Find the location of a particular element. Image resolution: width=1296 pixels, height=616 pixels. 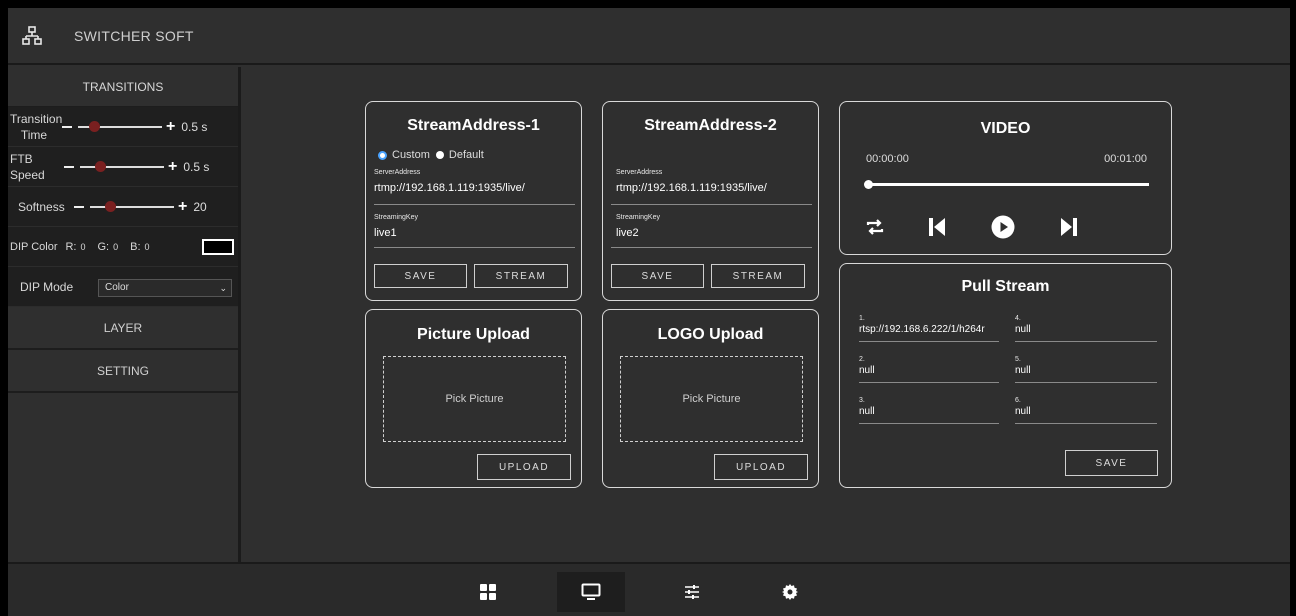

picture-dropzone: Pick Picture is located at coordinates (474, 399).